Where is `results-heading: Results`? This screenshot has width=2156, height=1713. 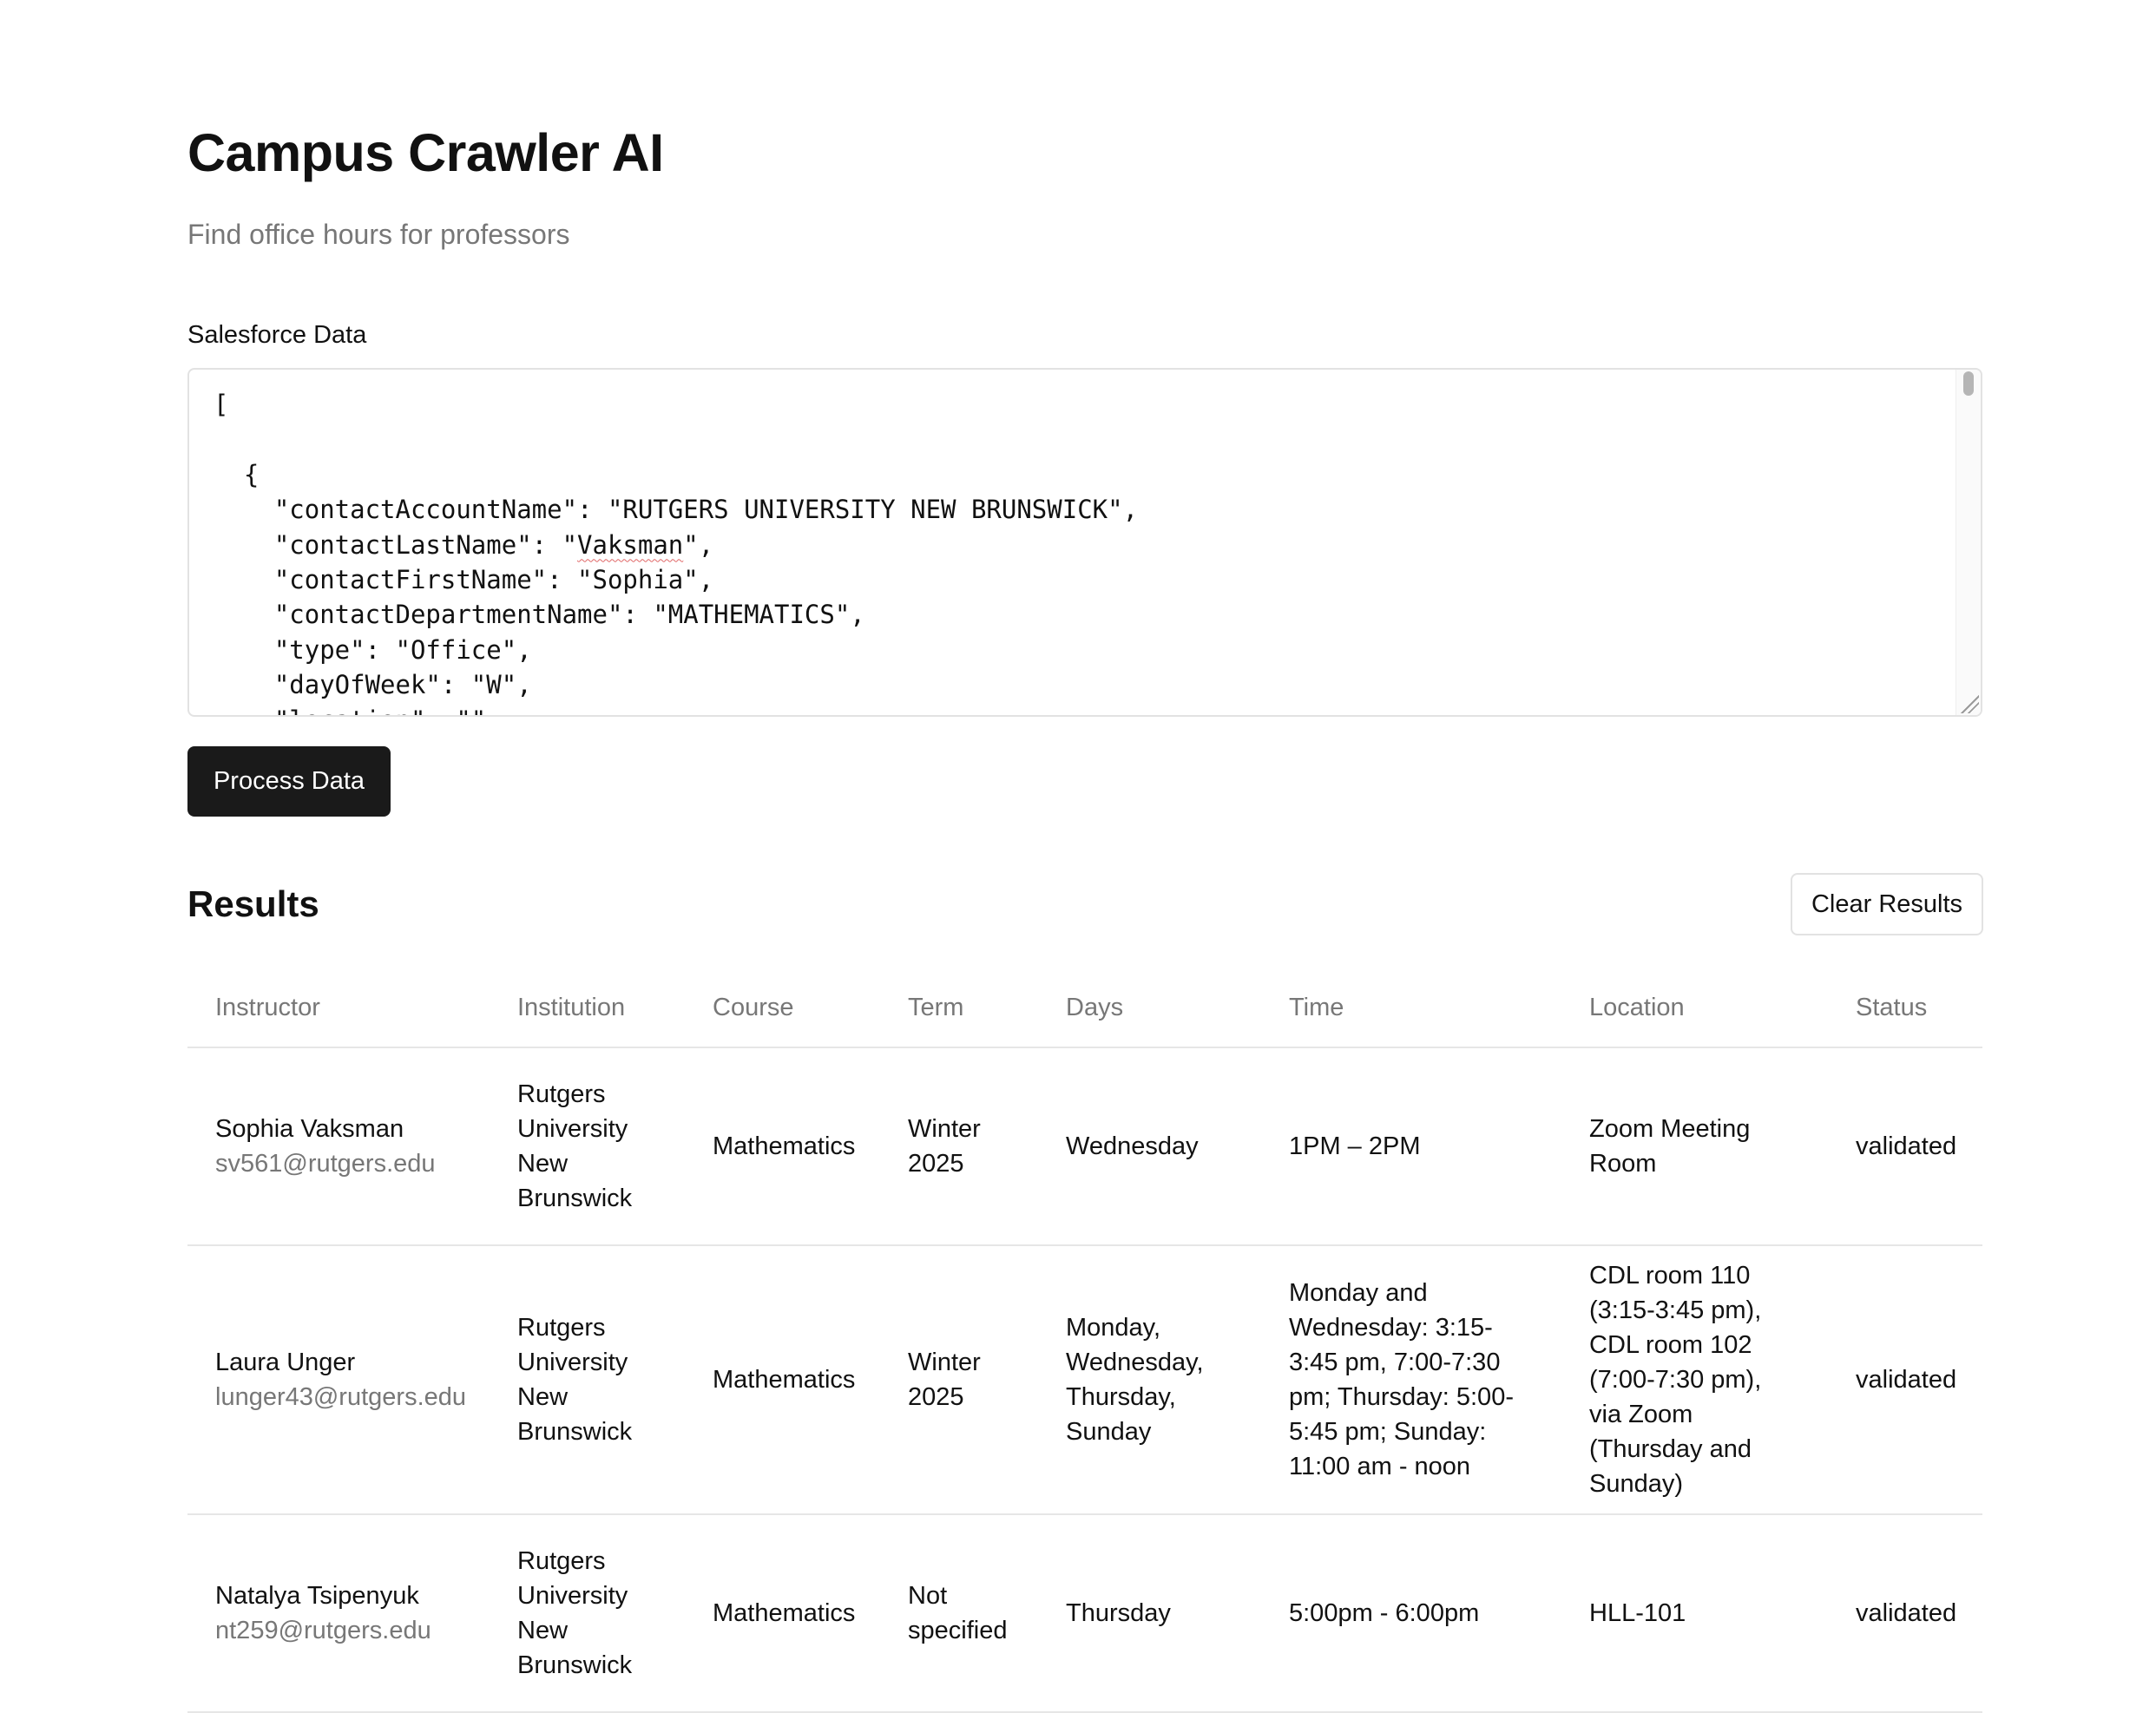 results-heading: Results is located at coordinates (253, 903).